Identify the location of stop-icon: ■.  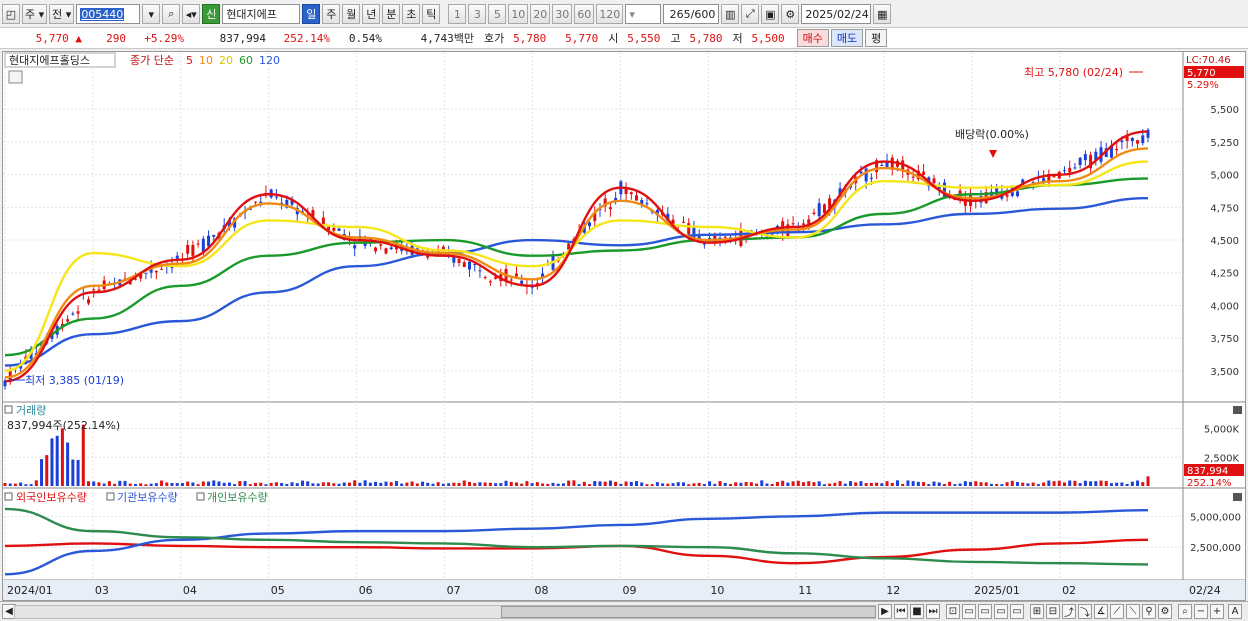
(917, 611).